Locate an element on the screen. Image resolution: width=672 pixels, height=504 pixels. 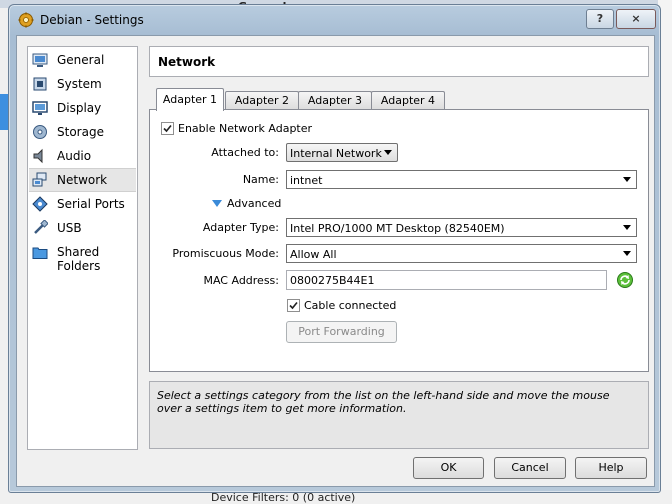
adapter-type-label: Adapter Type: is located at coordinates (240, 227).